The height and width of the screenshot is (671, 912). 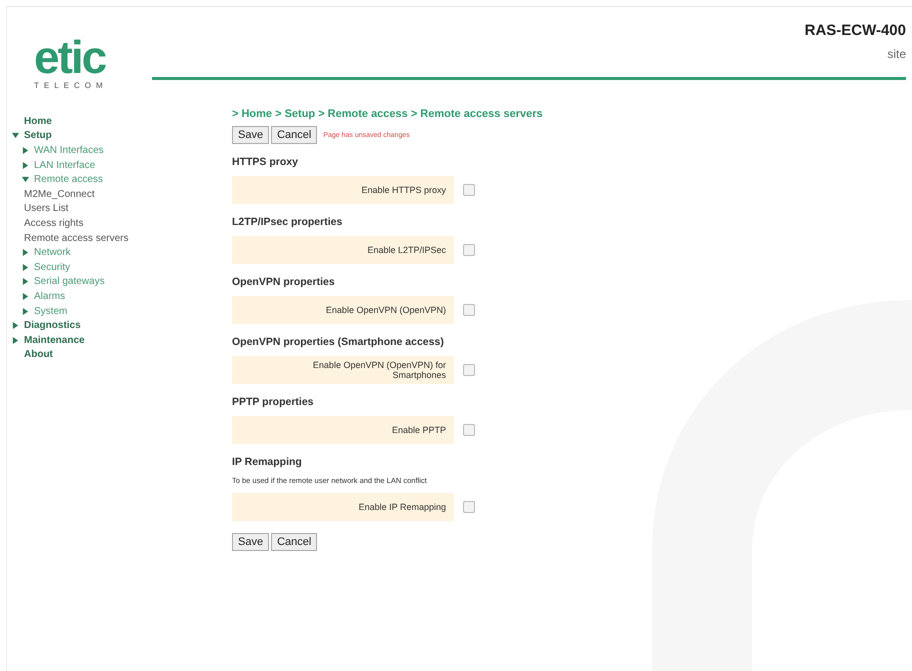 I want to click on option-label: Enable HTTPS proxy, so click(x=343, y=190).